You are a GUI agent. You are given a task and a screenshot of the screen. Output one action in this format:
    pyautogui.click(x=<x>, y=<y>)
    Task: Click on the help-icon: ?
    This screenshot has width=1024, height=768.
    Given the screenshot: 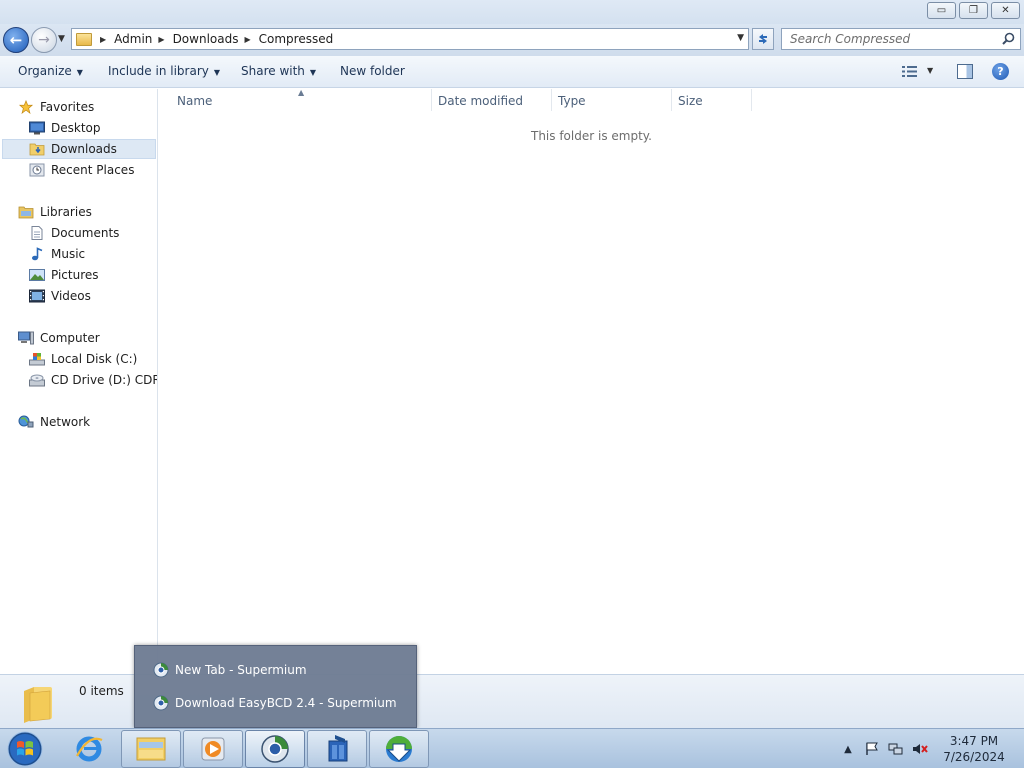 What is the action you would take?
    pyautogui.click(x=1000, y=71)
    